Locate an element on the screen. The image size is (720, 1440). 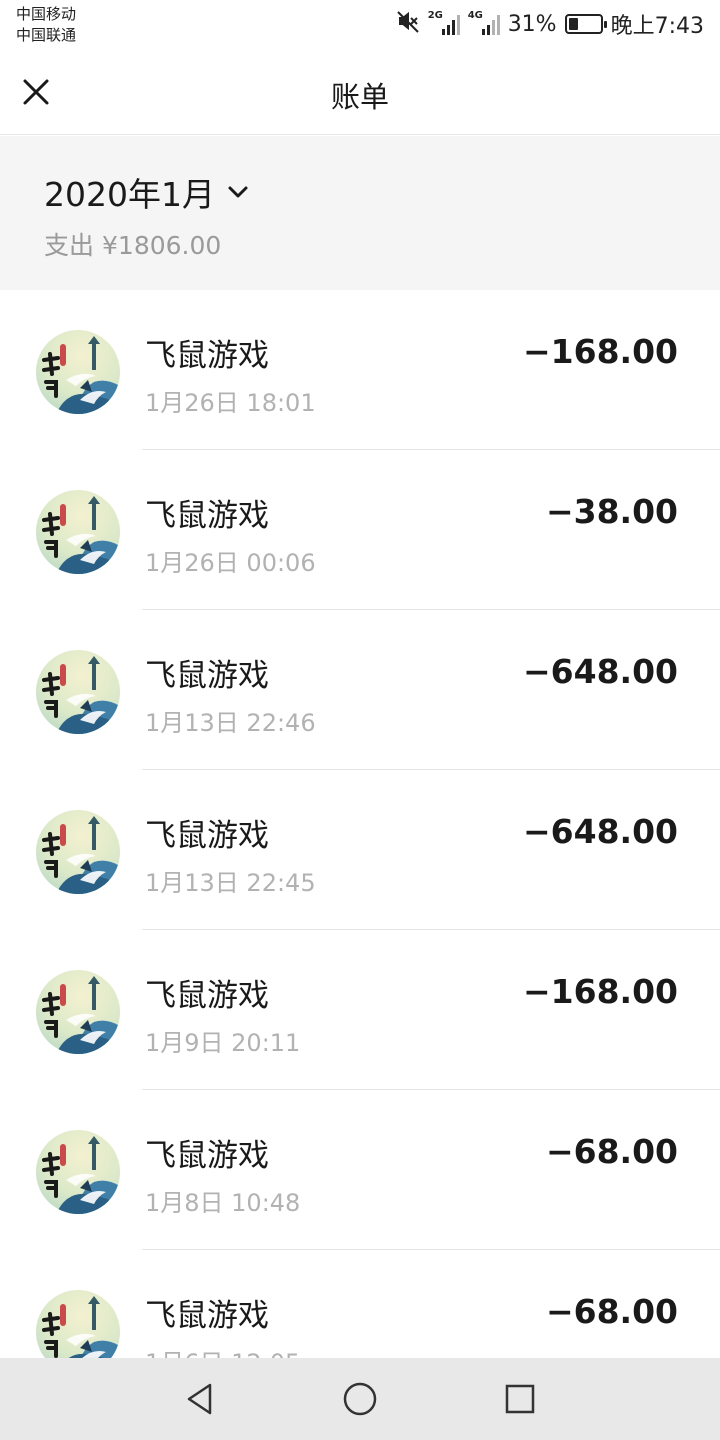
expense-label: 支出 is located at coordinates (69, 245).